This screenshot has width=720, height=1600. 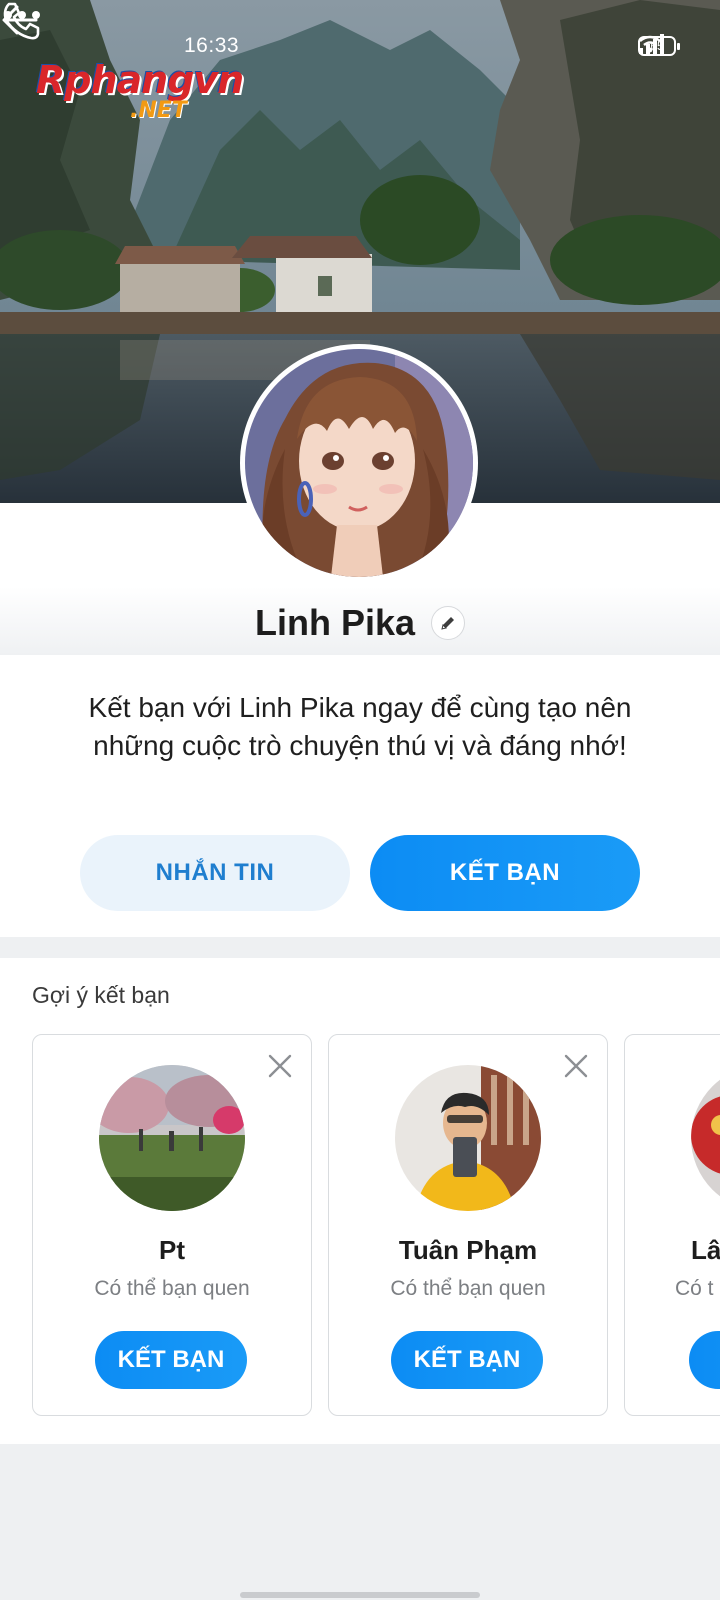 I want to click on avatar-photo-toy, so click(x=705, y=1138).